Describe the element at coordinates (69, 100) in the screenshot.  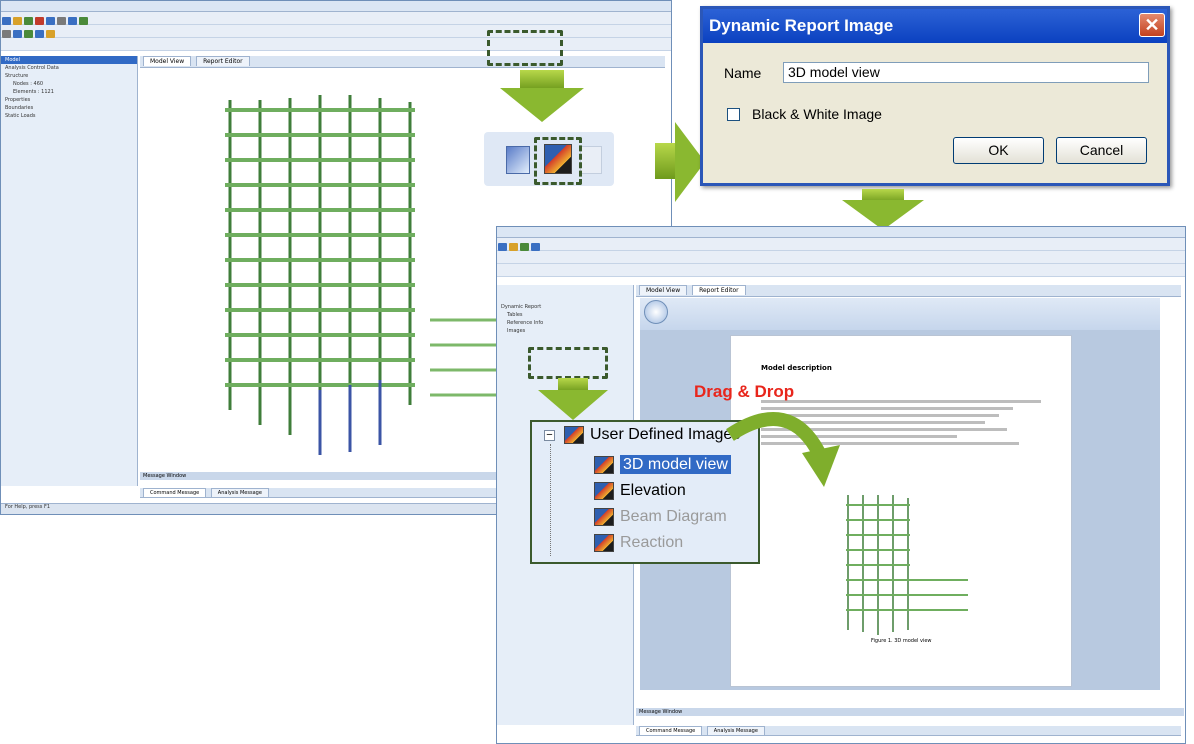
I see `tree-row: Properties` at that location.